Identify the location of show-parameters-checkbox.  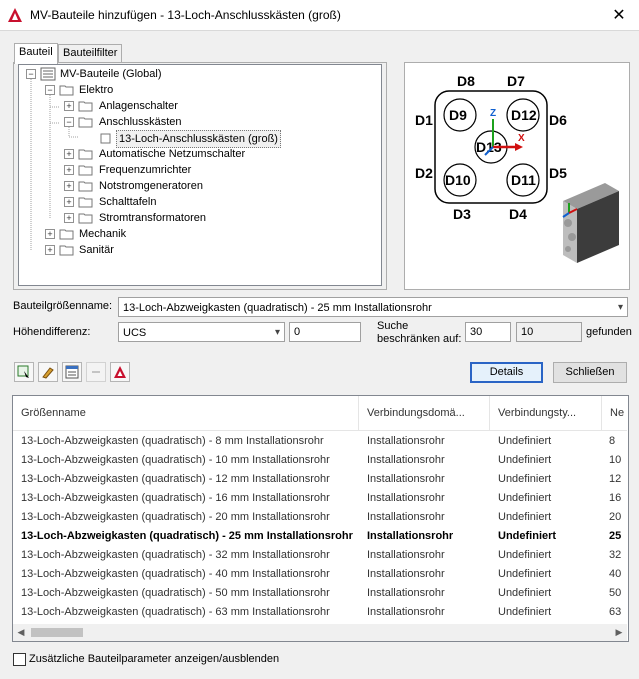
(19, 659).